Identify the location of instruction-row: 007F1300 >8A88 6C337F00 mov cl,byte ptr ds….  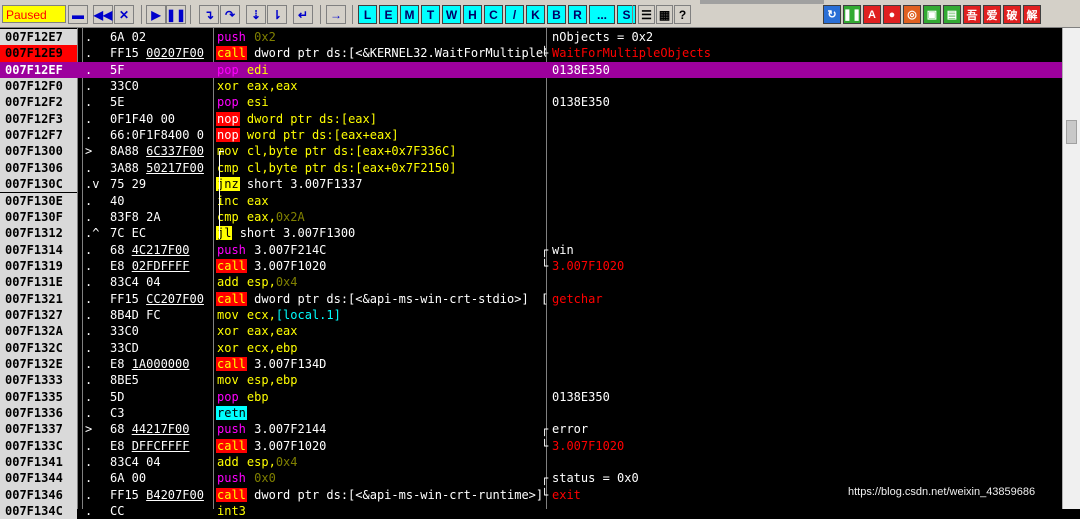
(531, 151).